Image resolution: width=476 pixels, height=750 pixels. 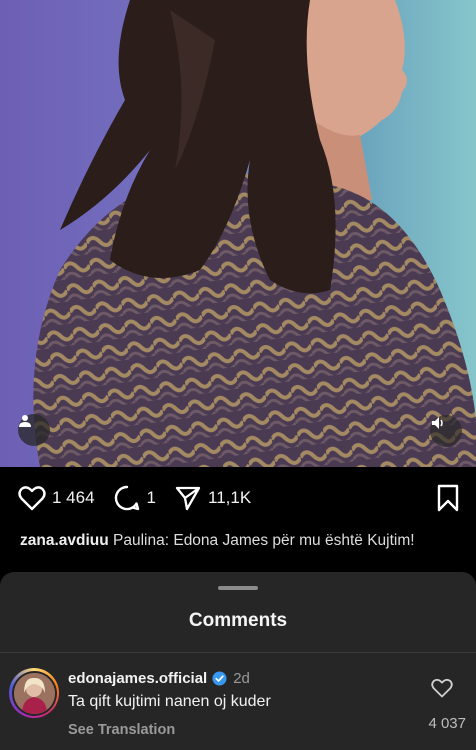 I want to click on comment-like-count: 4 037, so click(x=447, y=723).